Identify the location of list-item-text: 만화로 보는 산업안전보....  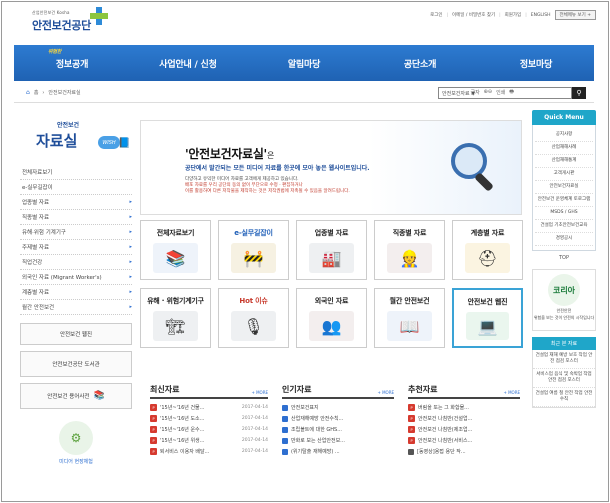
(318, 441).